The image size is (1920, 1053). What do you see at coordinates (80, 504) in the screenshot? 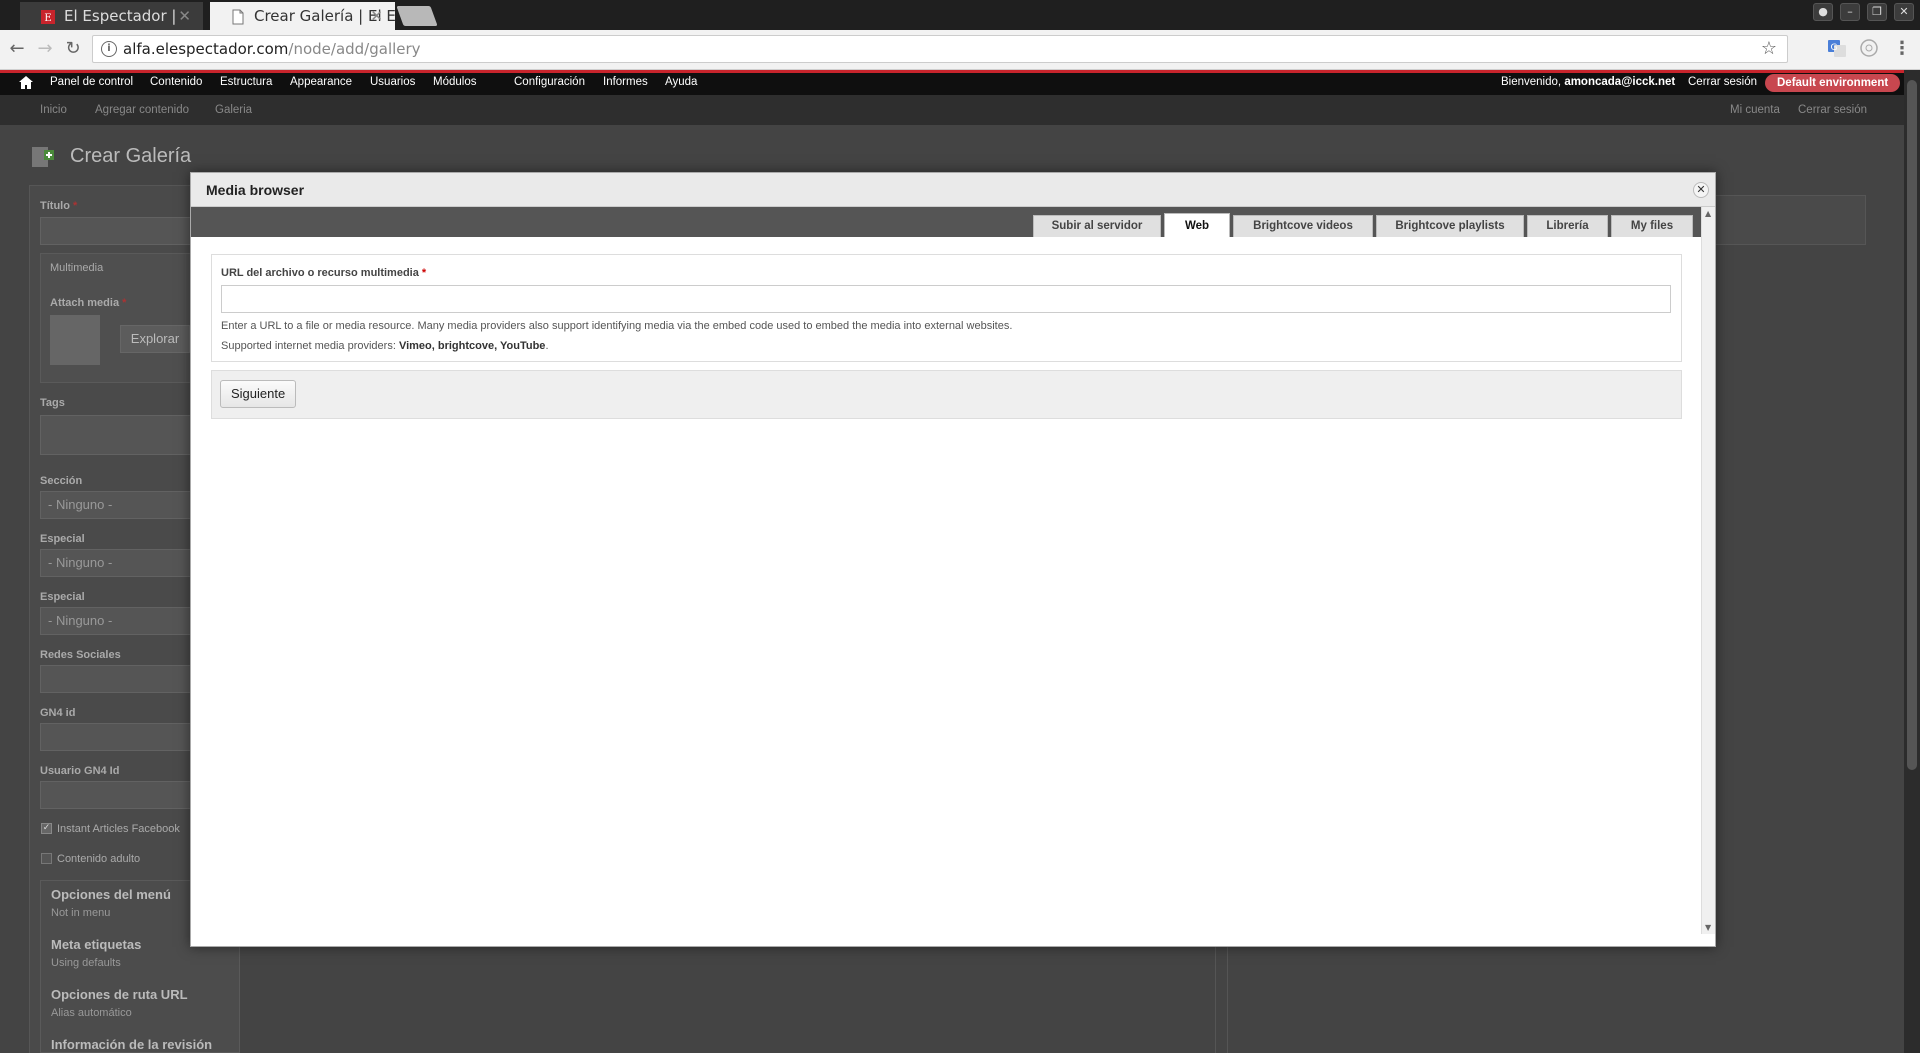
I see `section-select-value: - Ninguno -` at bounding box center [80, 504].